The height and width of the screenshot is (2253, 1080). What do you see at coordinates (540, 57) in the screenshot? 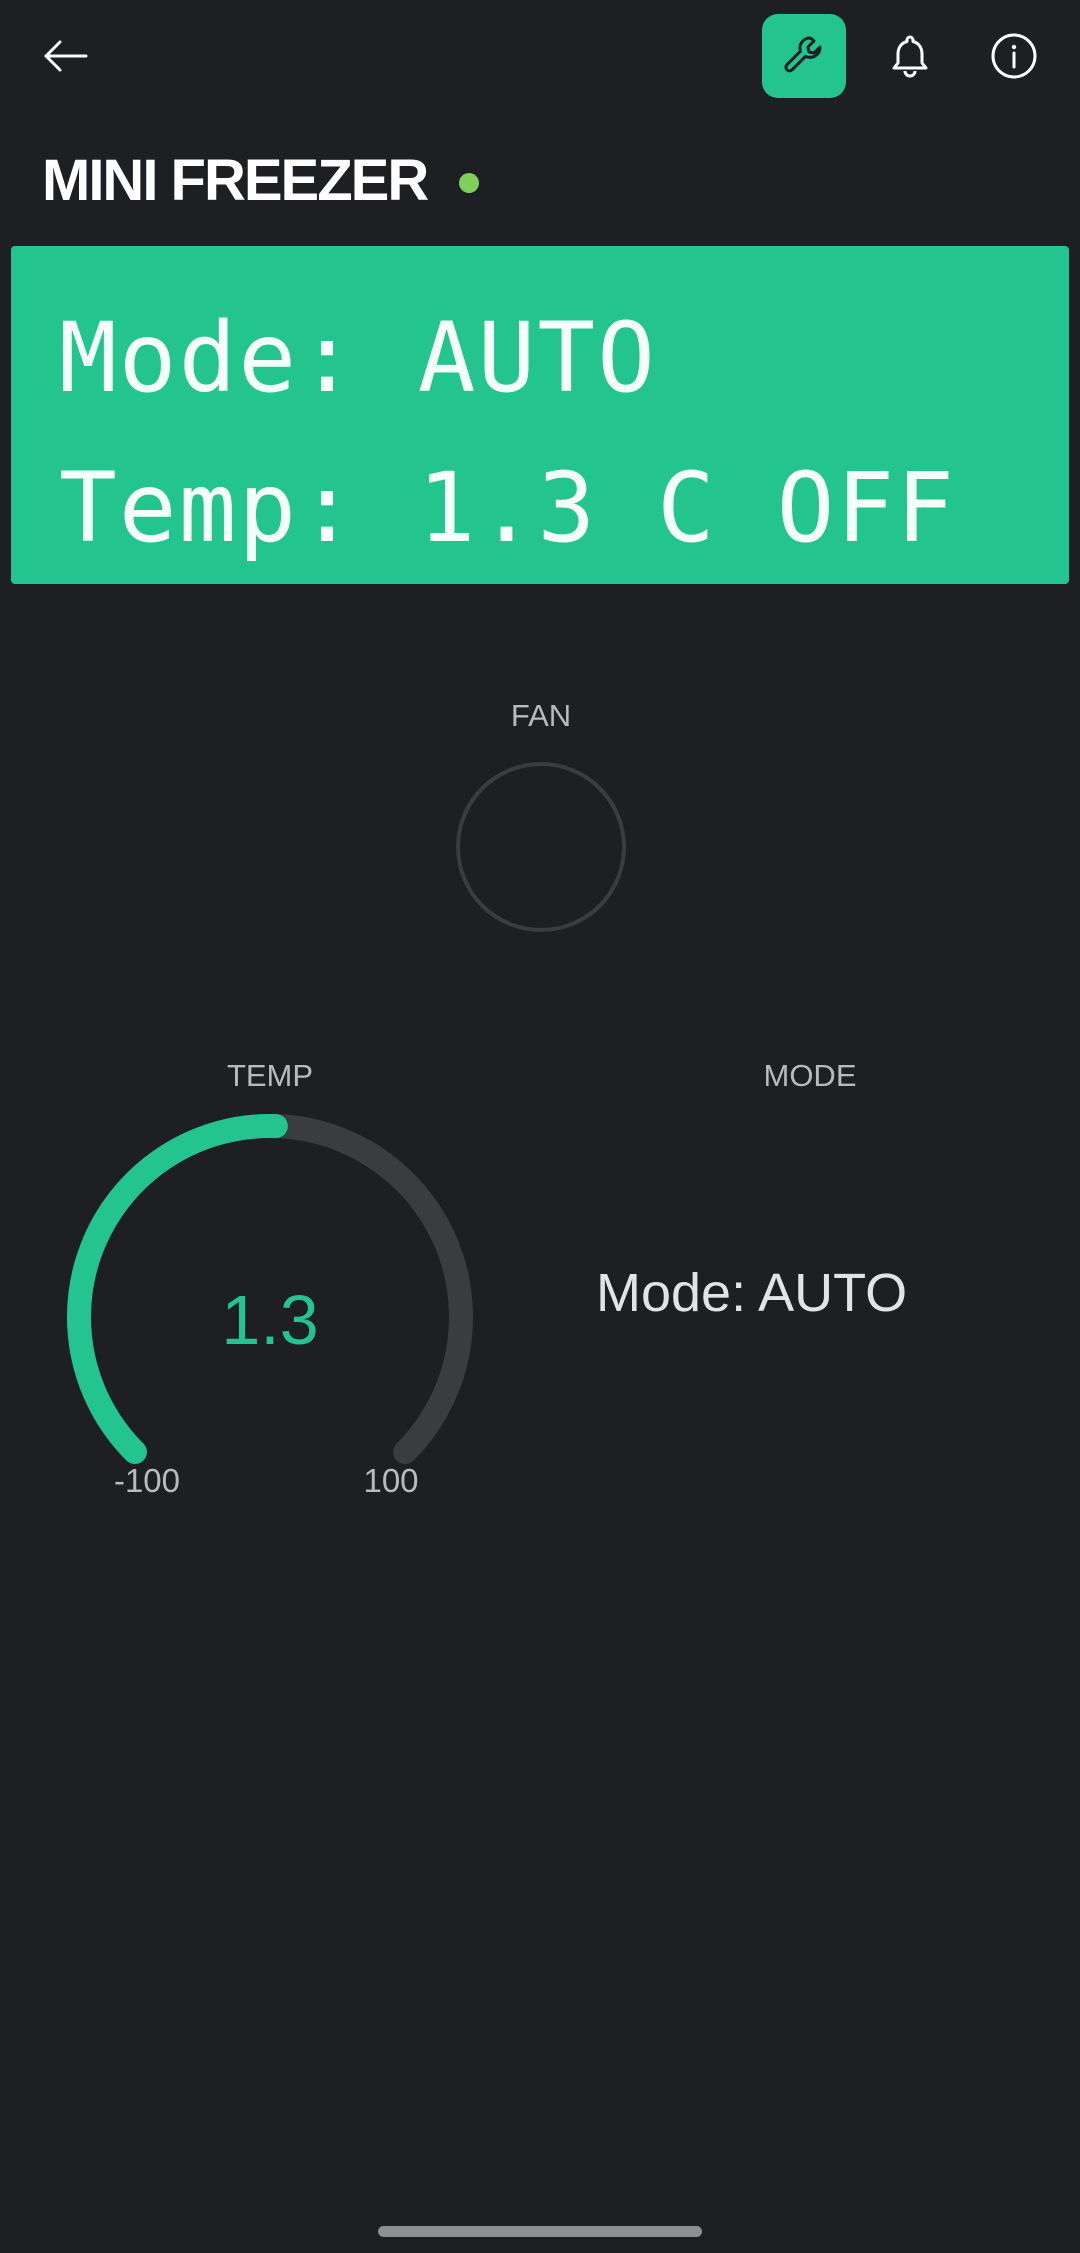
I see `top-bar` at bounding box center [540, 57].